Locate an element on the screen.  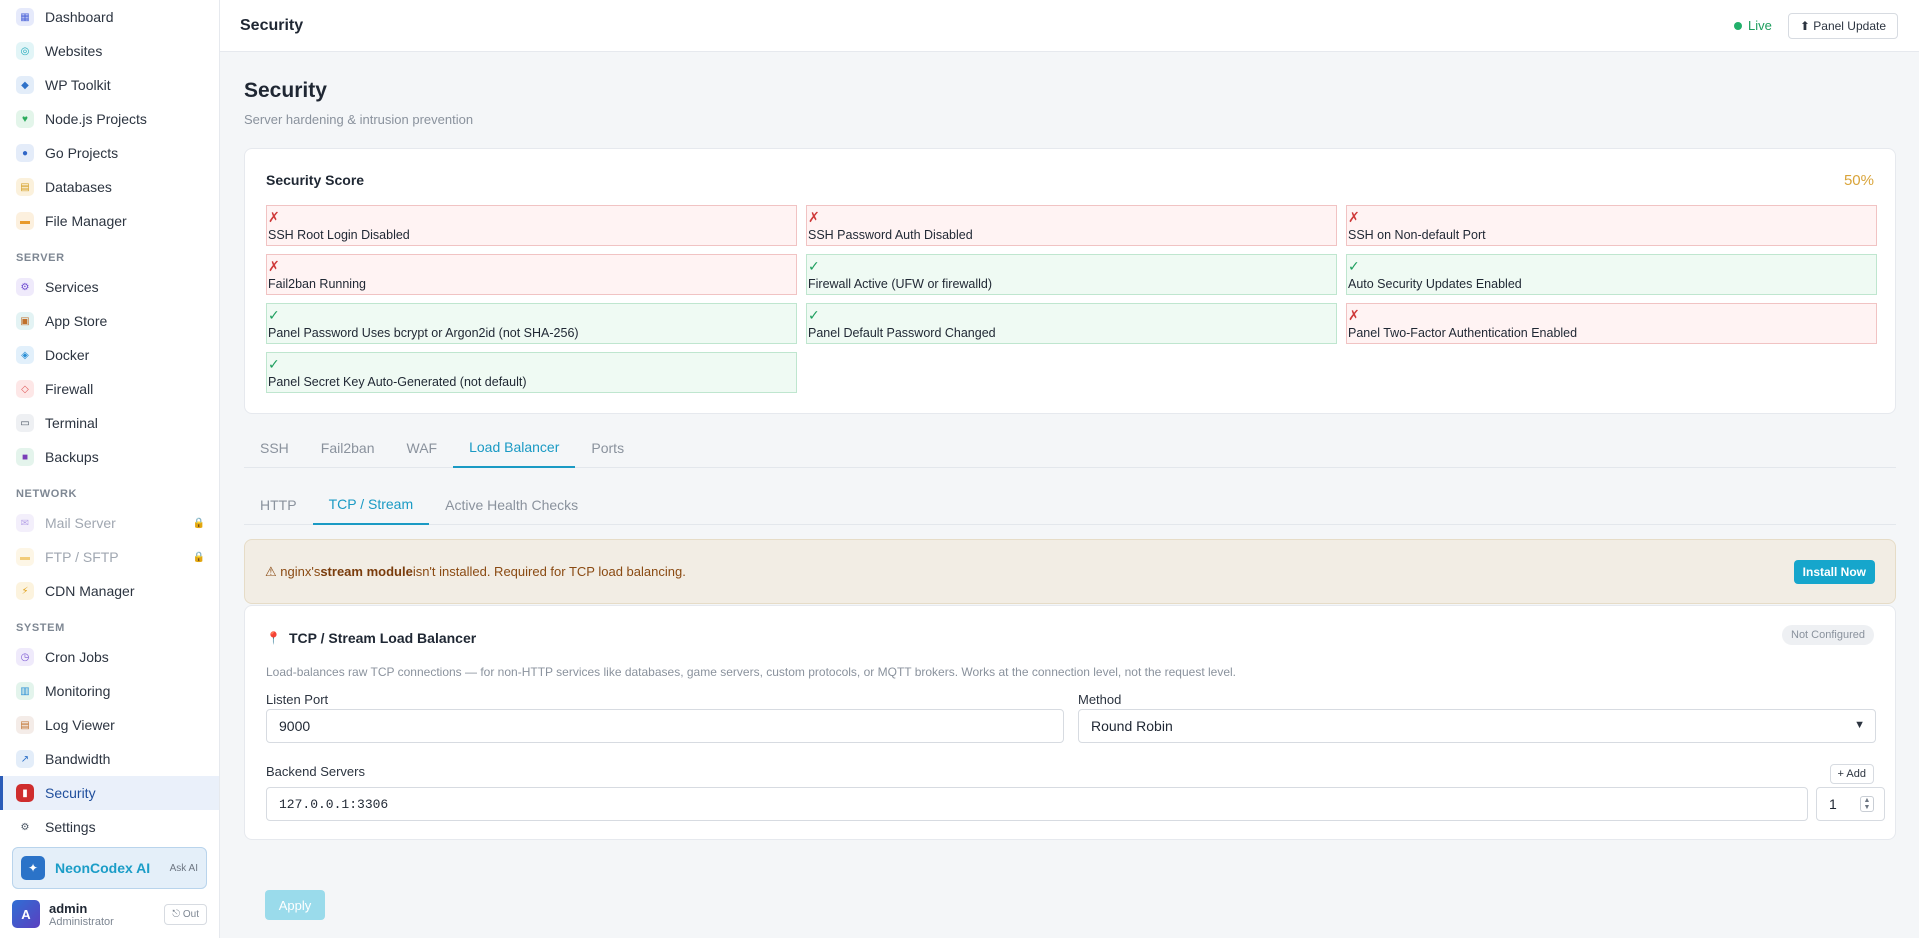
check-icon: ✓ is located at coordinates (274, 315).